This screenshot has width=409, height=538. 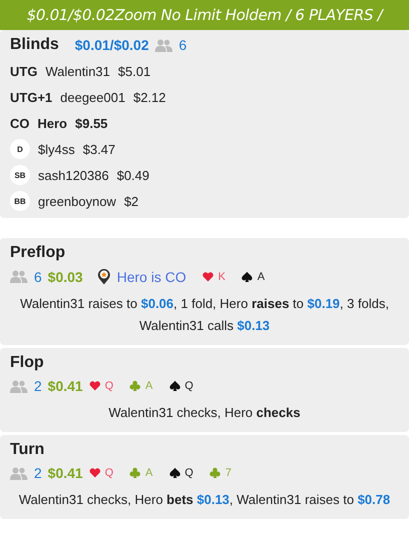 I want to click on position-label: UTG, so click(x=24, y=71).